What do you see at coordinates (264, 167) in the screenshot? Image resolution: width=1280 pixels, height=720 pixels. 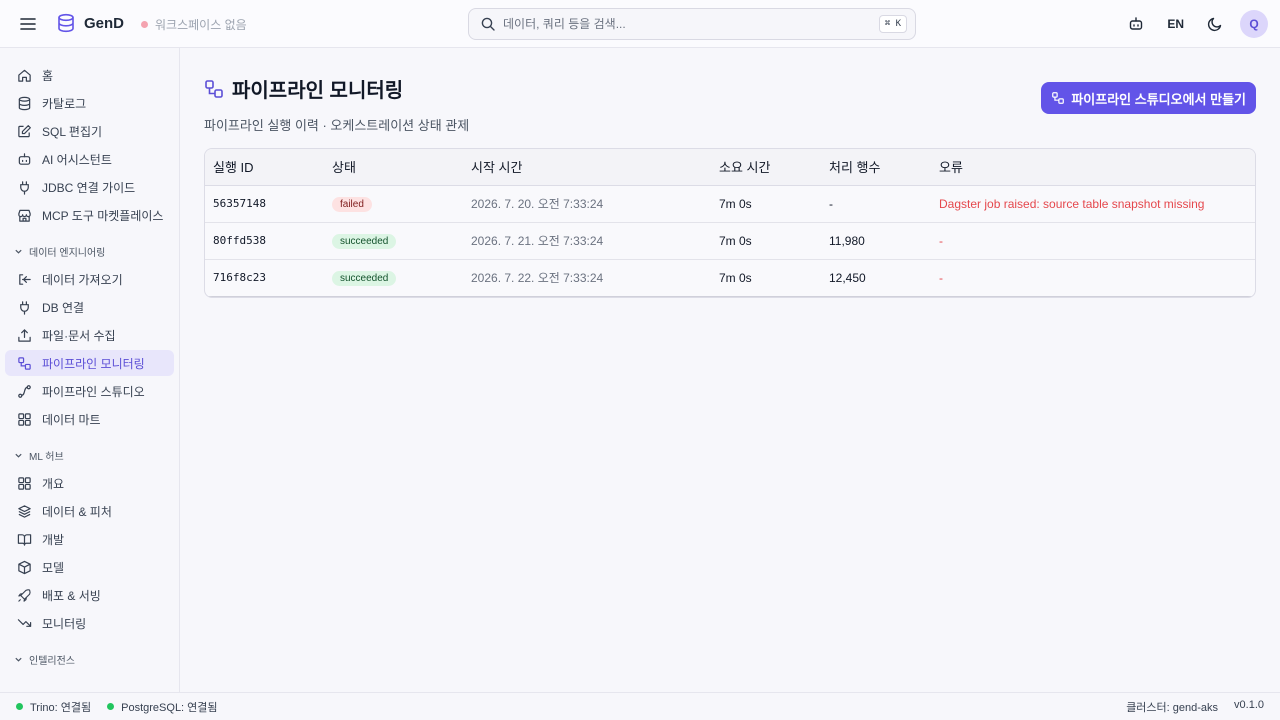 I see `column-header: 실행 ID` at bounding box center [264, 167].